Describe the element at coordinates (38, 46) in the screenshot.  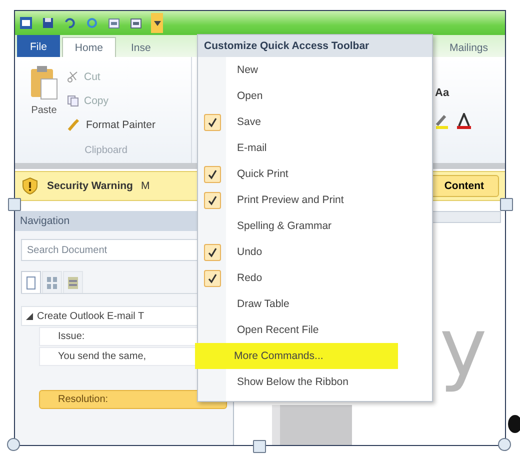
I see `file-tab: File` at that location.